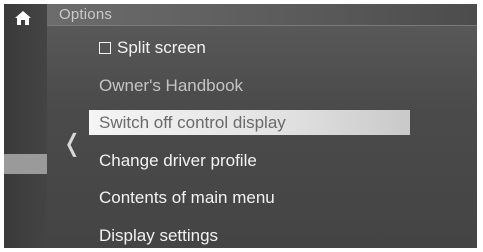 The image size is (483, 252). Describe the element at coordinates (279, 161) in the screenshot. I see `menu-item-change-driver-profile: Change driver profile` at that location.